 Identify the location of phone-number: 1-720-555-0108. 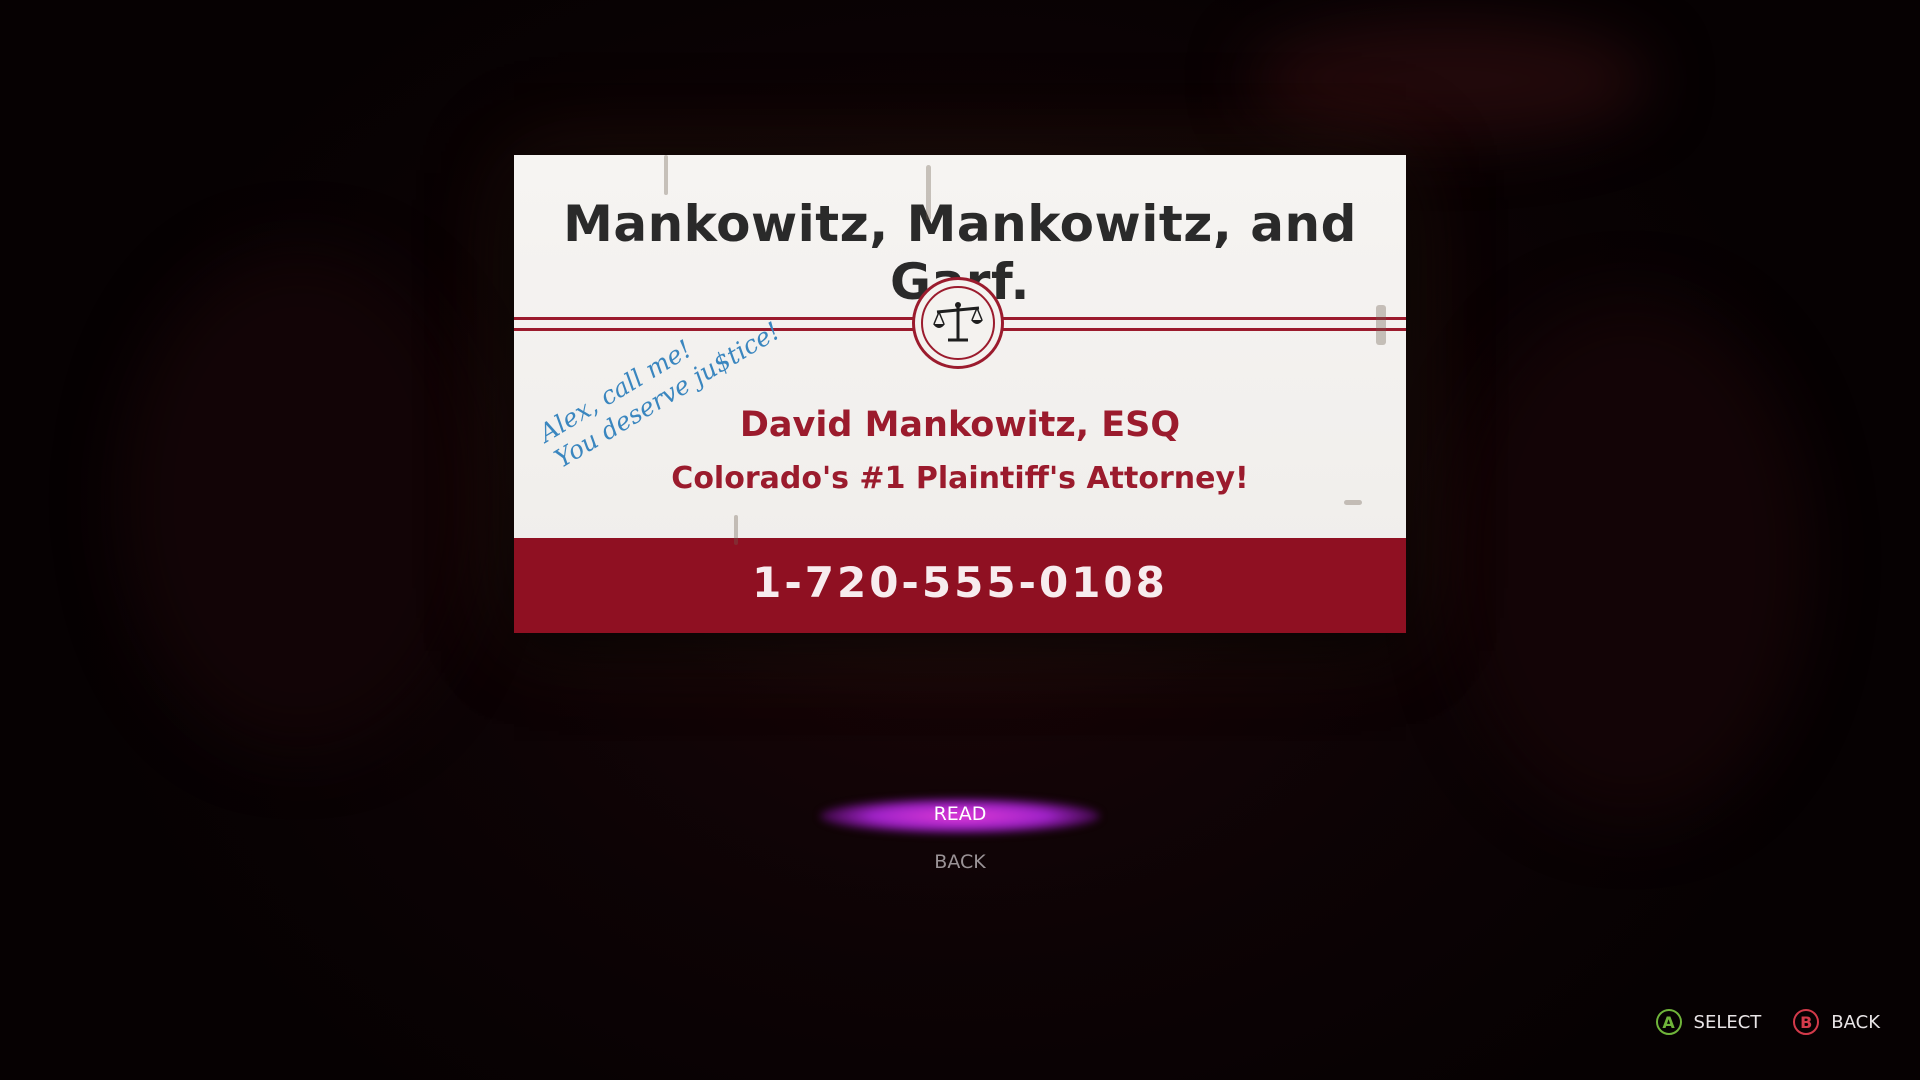
(960, 582).